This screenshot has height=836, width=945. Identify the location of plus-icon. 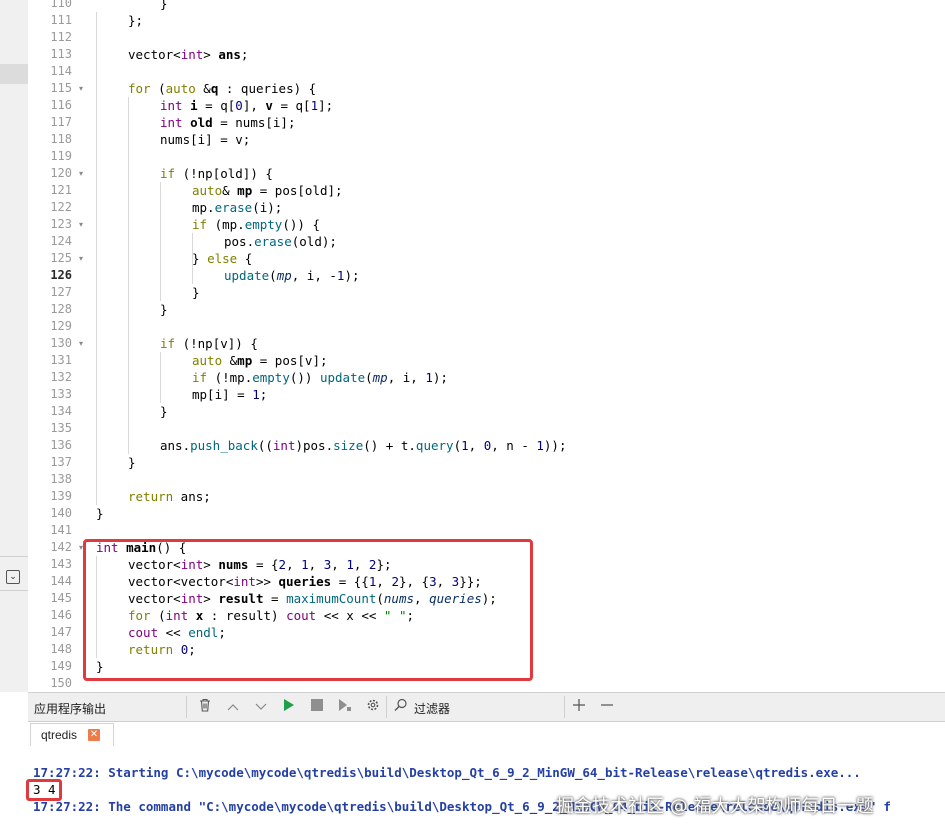
(579, 707).